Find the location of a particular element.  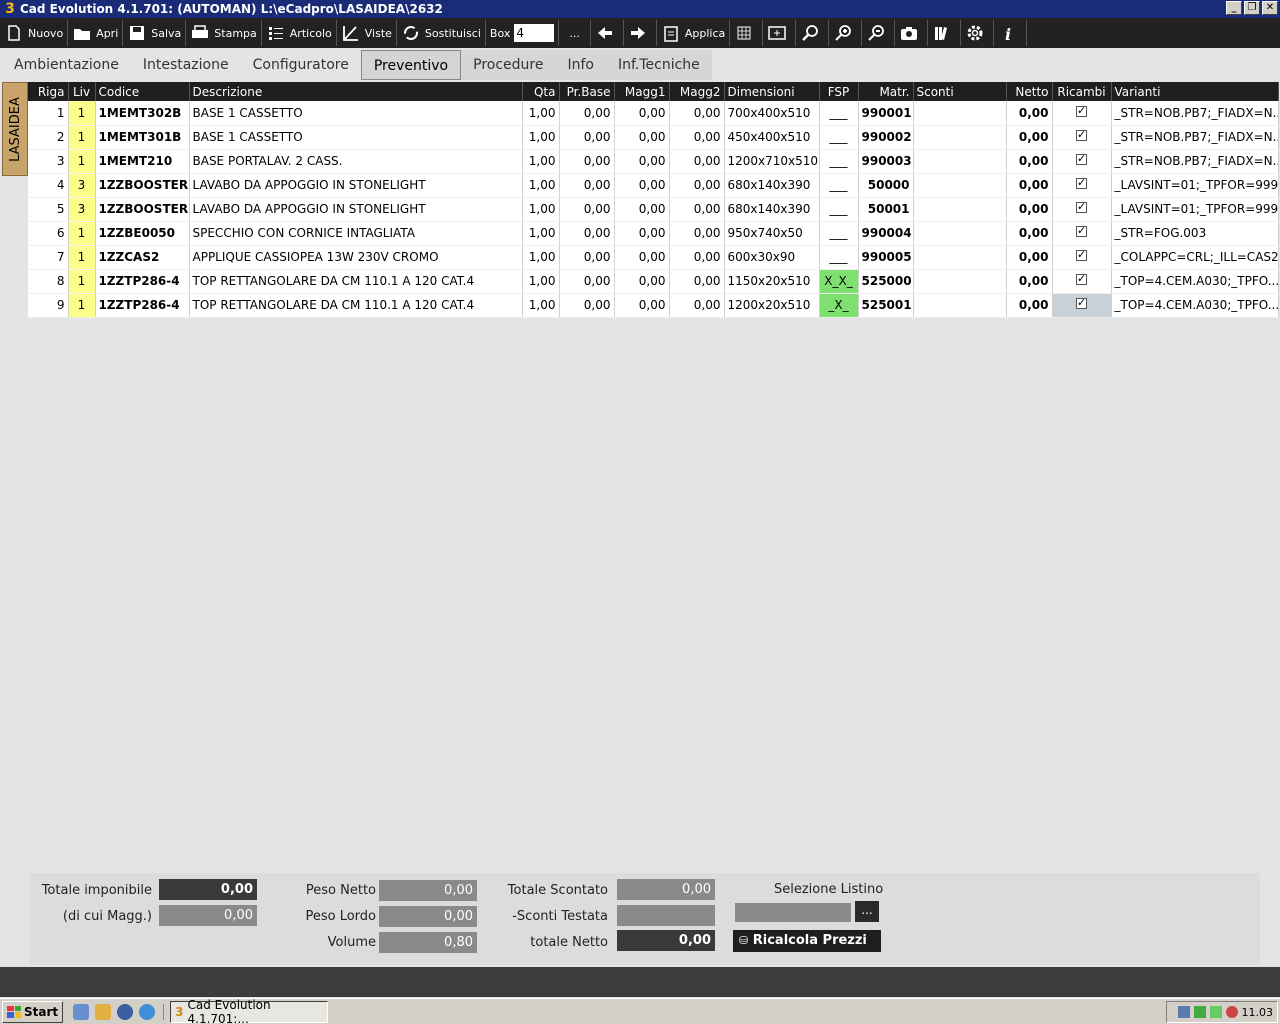

cell-riga: 1 is located at coordinates (48, 113).